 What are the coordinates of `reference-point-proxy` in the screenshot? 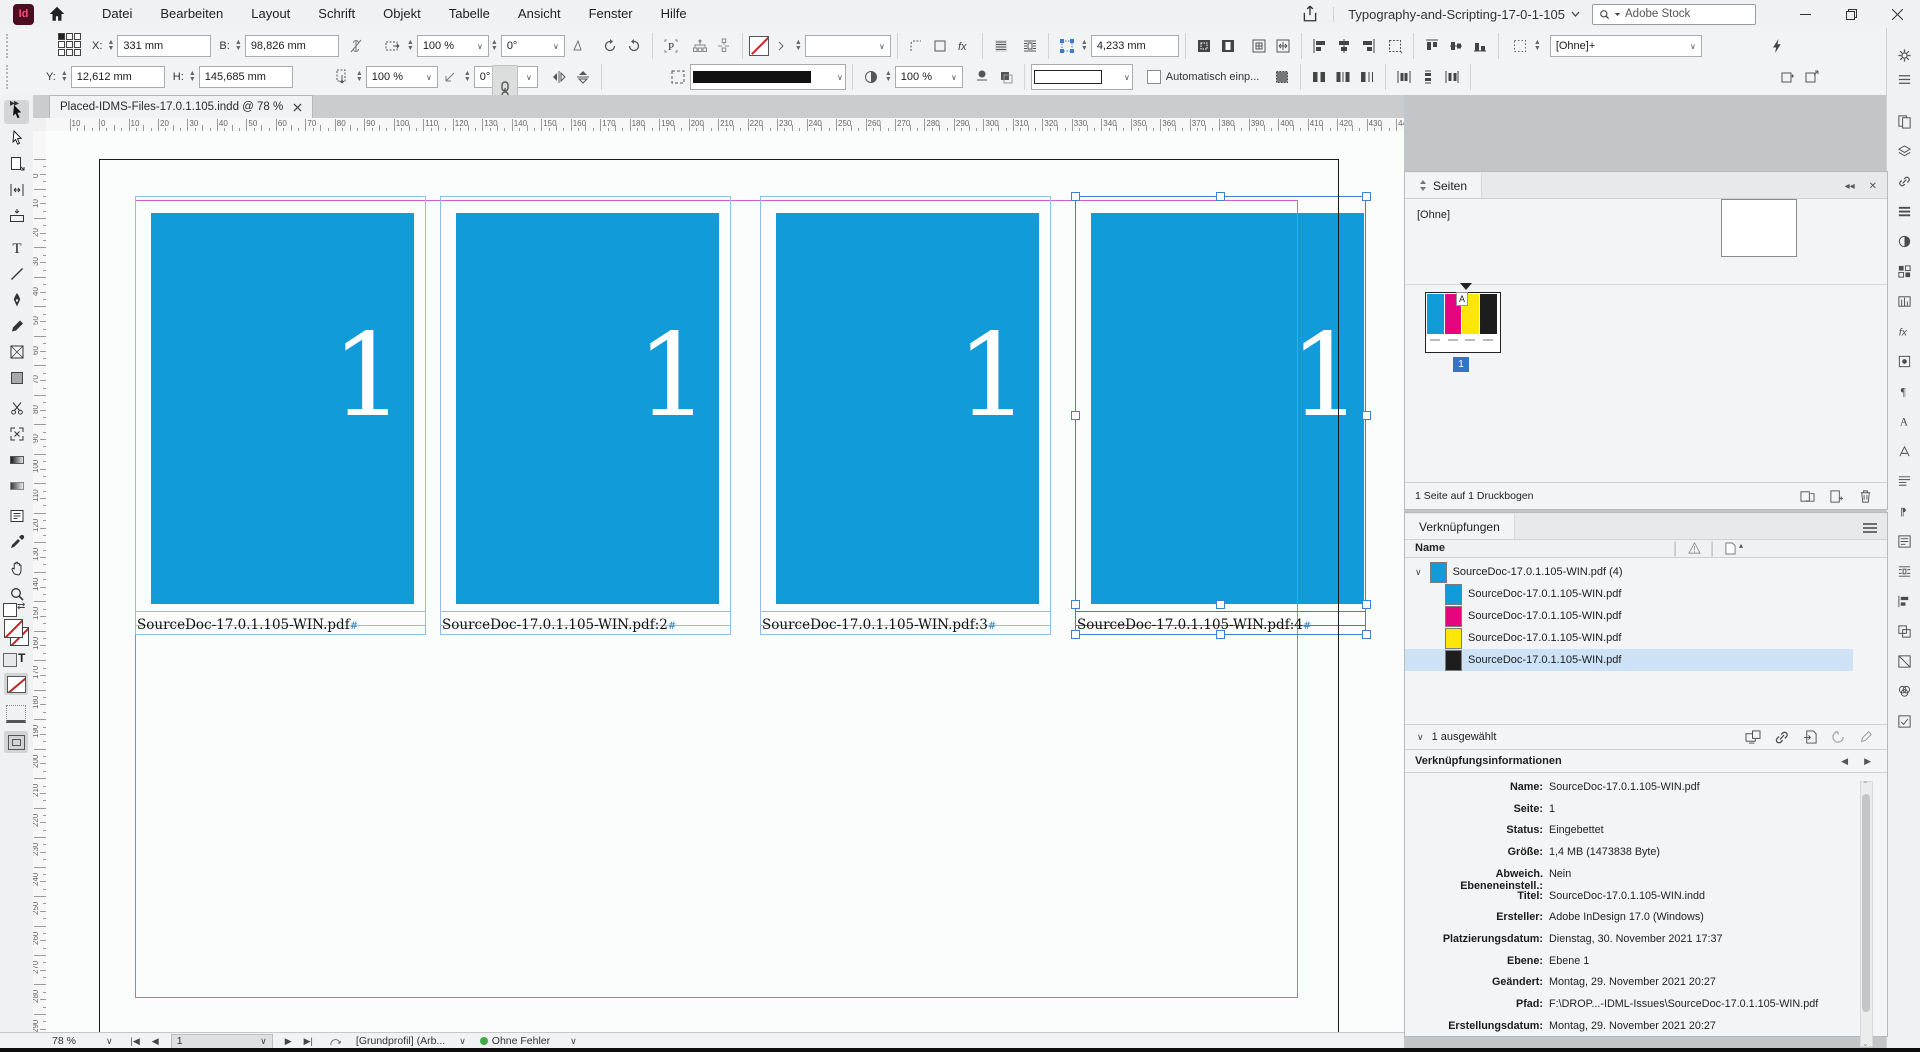 It's located at (71, 46).